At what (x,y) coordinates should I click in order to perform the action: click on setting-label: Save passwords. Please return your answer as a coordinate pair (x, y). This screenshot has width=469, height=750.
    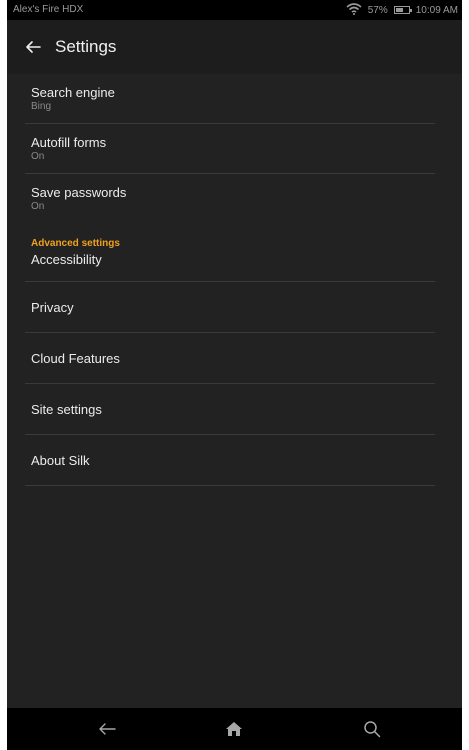
    Looking at the image, I should click on (79, 192).